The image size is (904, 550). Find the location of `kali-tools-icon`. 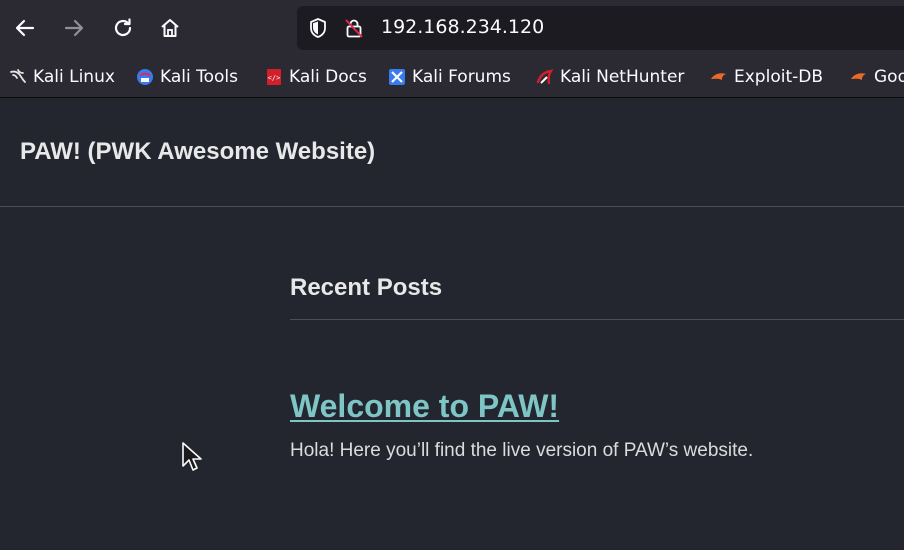

kali-tools-icon is located at coordinates (145, 77).